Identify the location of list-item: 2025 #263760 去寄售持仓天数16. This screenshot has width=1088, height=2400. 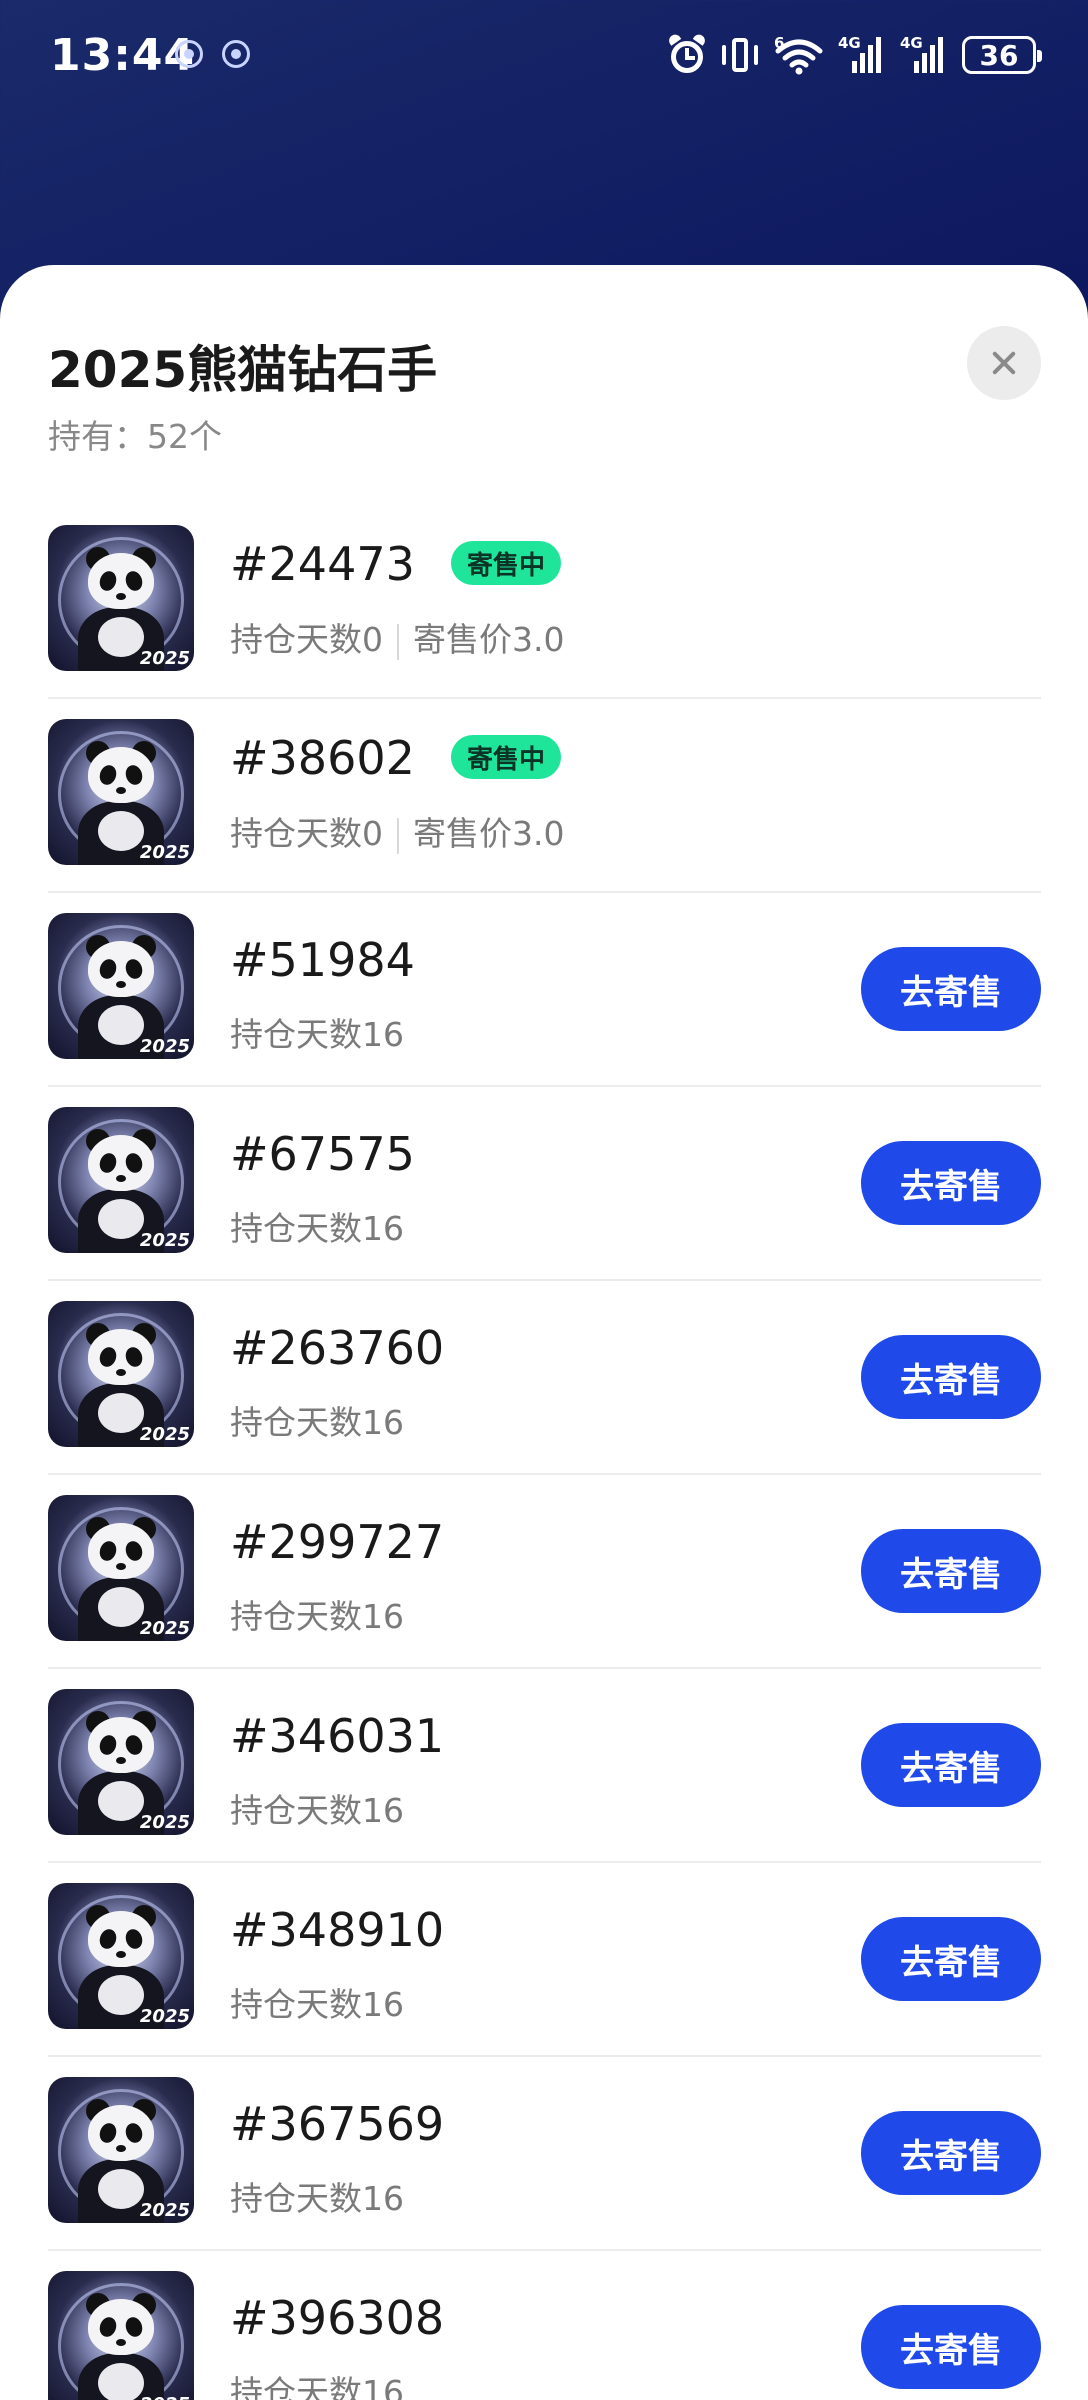
(544, 1378).